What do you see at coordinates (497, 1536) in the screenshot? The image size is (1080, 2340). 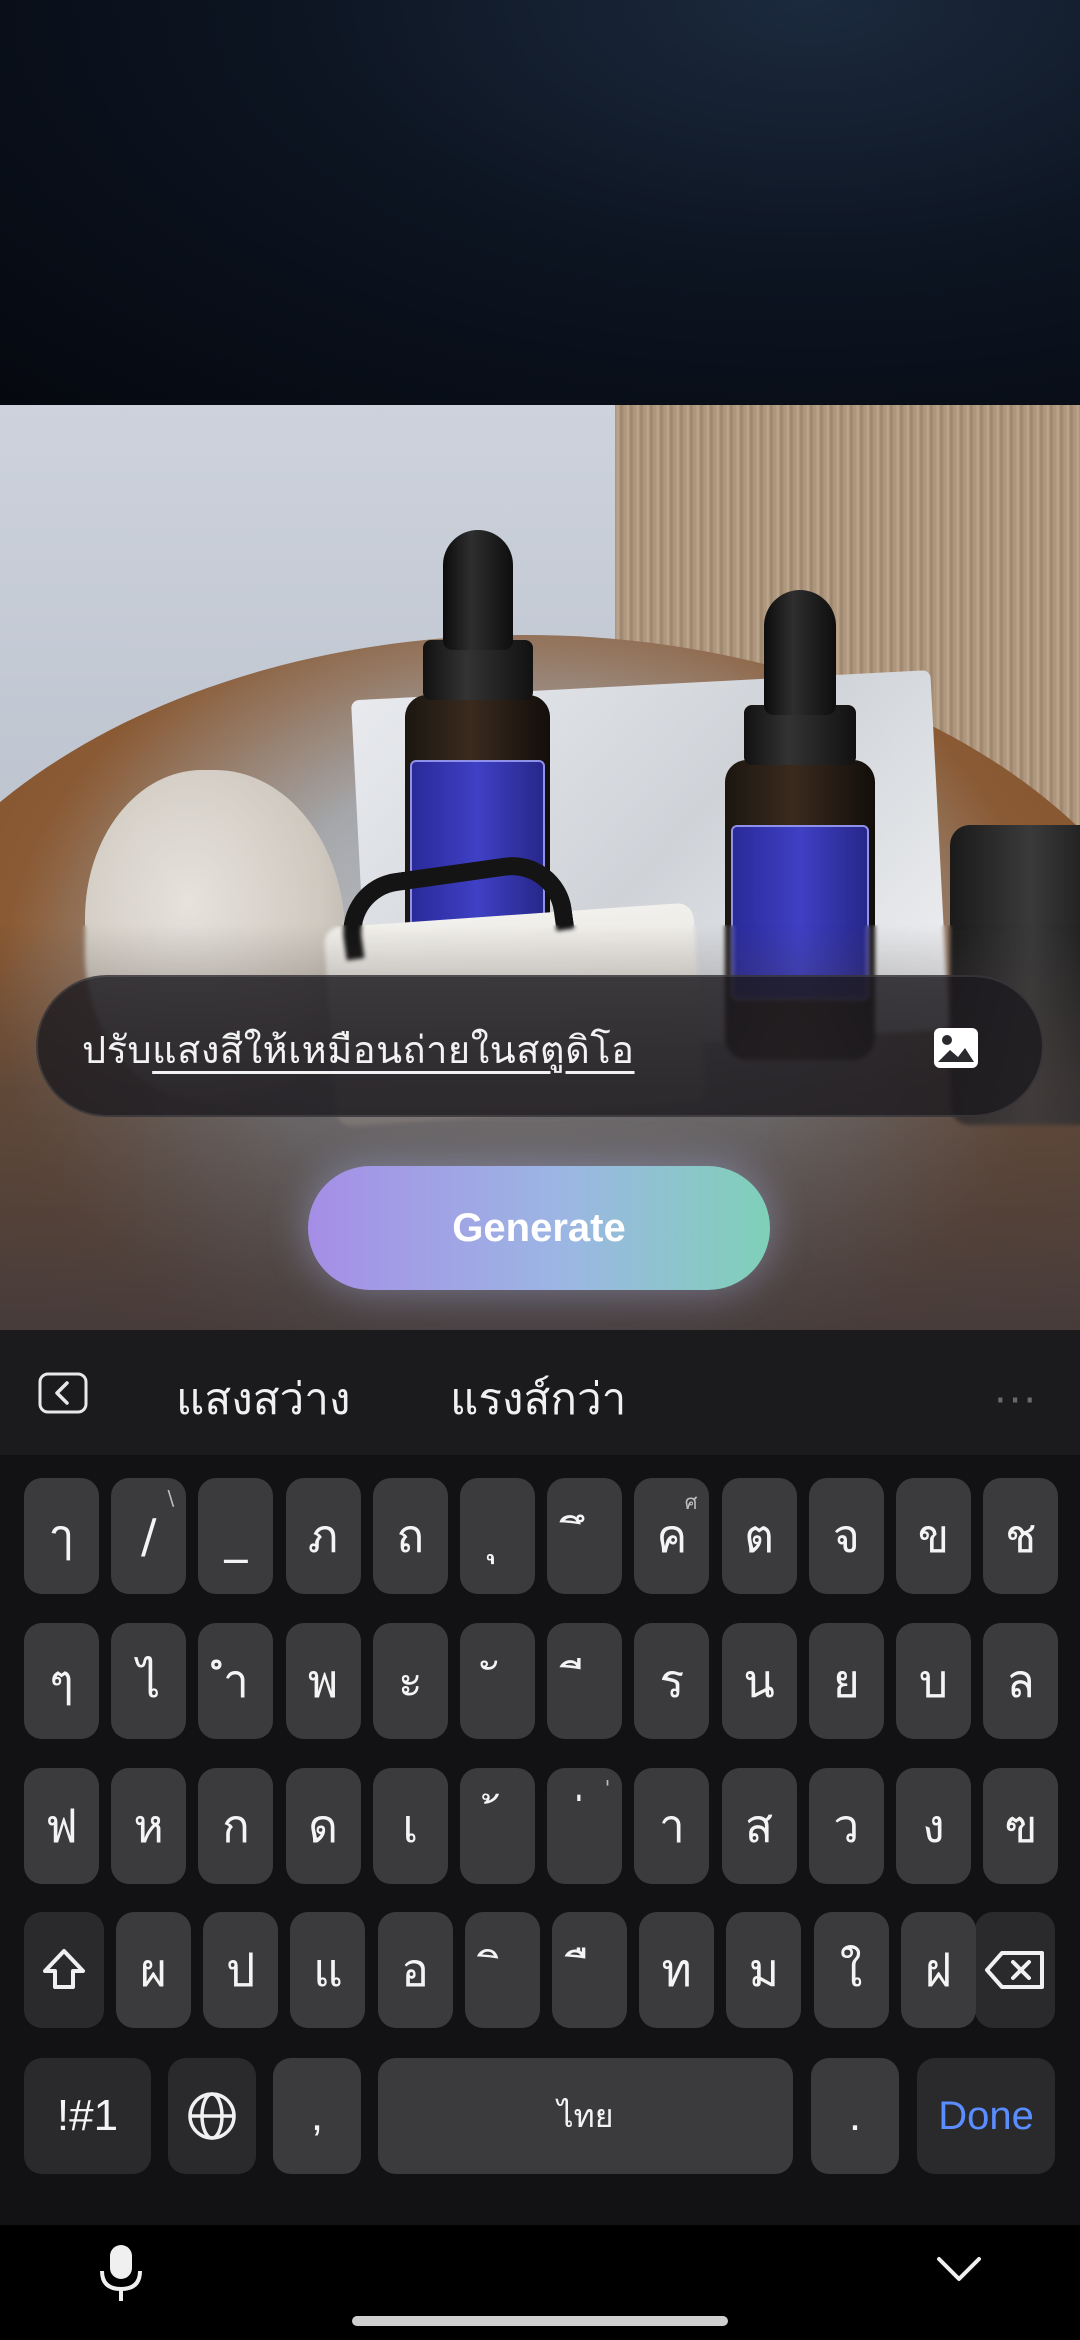 I see `key: ุ` at bounding box center [497, 1536].